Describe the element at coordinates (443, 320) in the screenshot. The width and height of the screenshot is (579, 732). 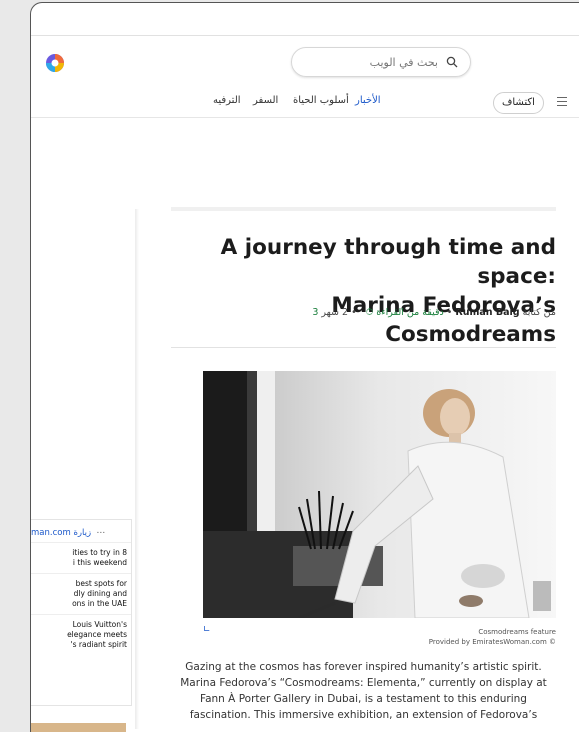
I see `title-line: Marina Fedorova’s Cosmodreams` at that location.